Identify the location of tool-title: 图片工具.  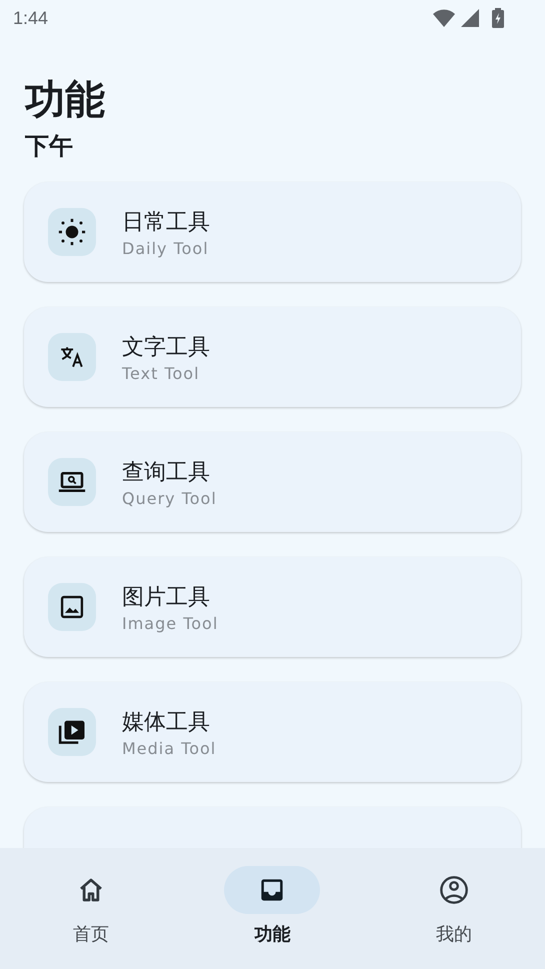
(166, 598).